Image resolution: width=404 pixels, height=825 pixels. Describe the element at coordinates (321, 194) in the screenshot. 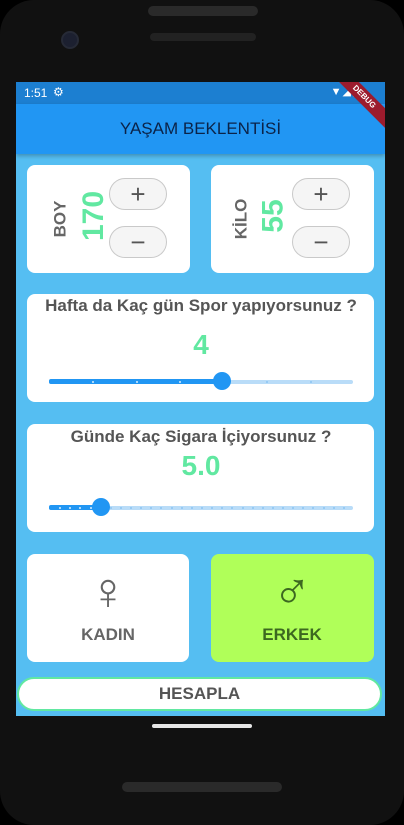

I see `kilo-plus-button: +` at that location.